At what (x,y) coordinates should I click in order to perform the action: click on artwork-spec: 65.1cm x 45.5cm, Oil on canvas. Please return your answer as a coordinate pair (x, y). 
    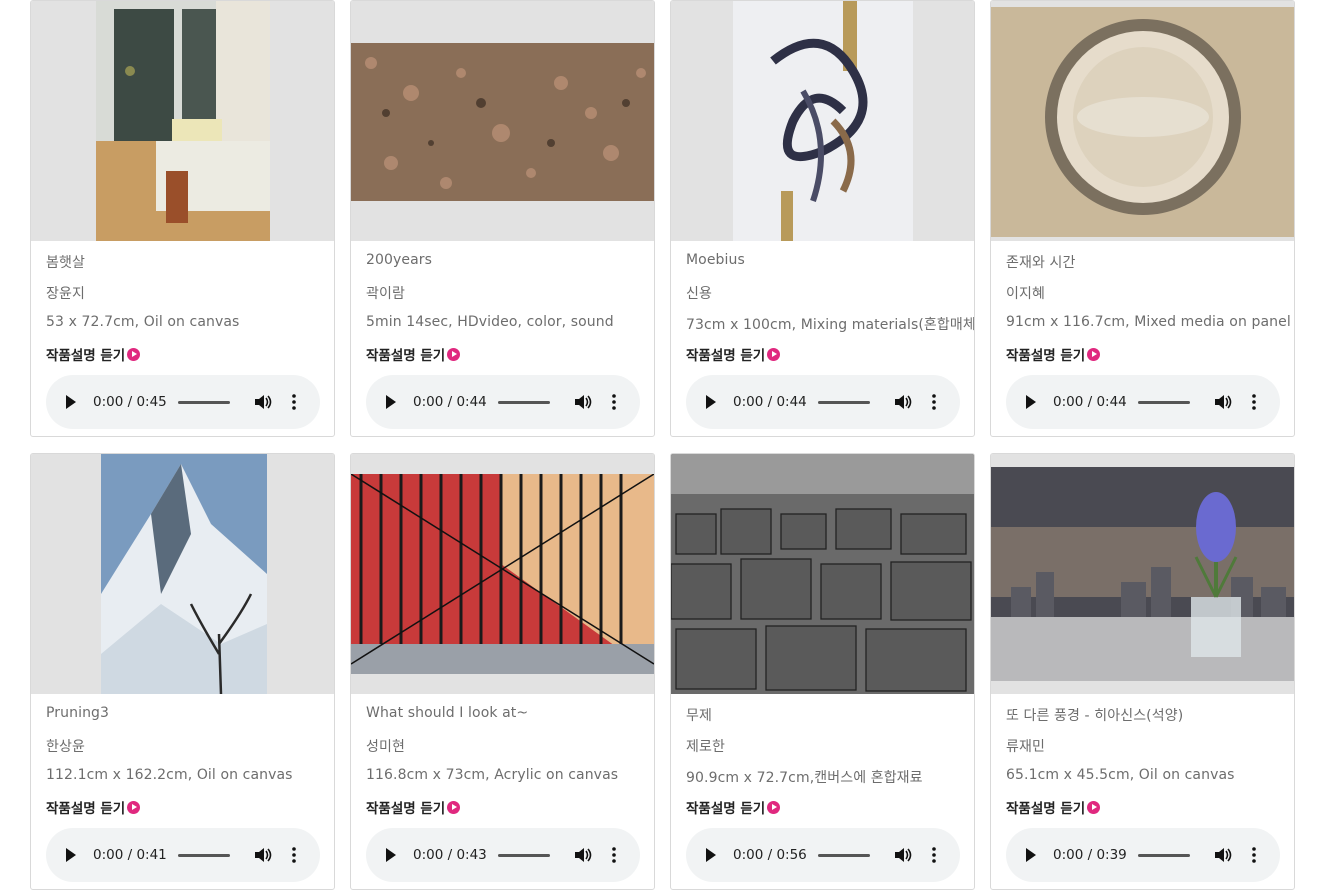
    Looking at the image, I should click on (1120, 775).